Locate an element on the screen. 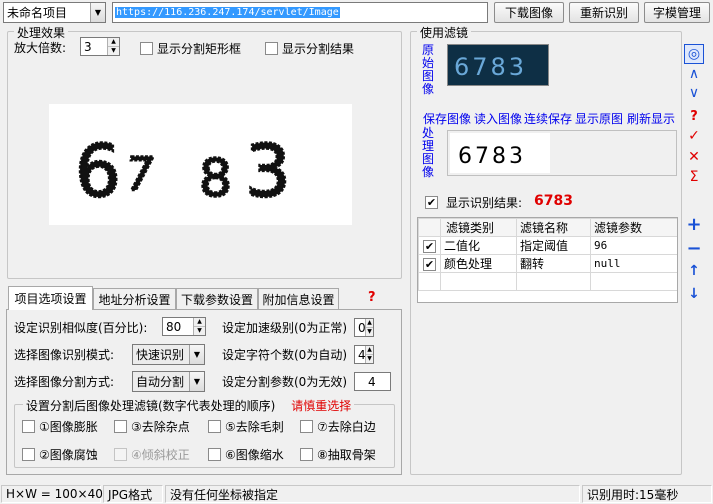  zoom-stepper: 3 ▲ ▼ is located at coordinates (100, 46).